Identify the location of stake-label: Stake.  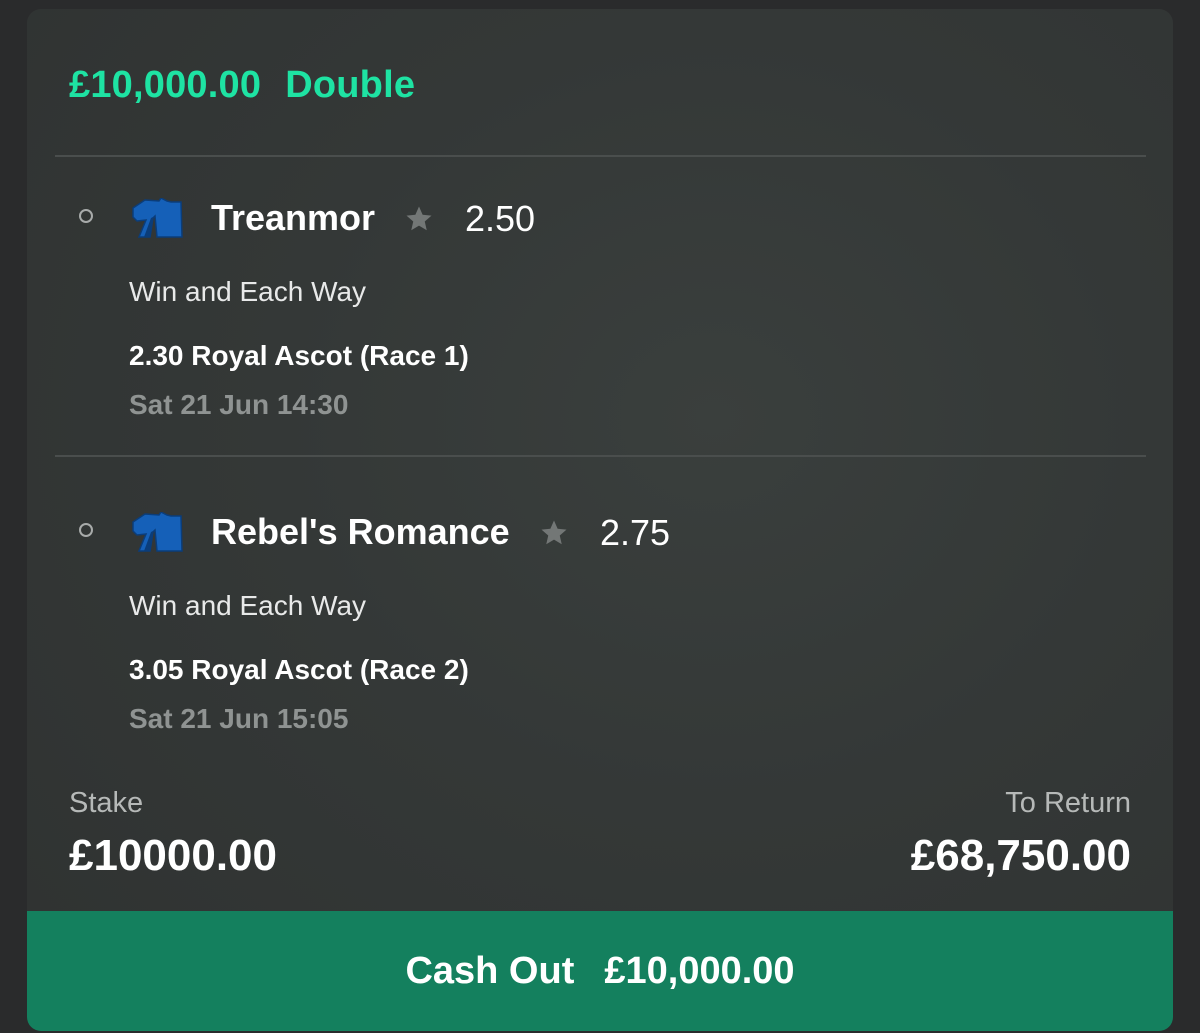
(106, 803).